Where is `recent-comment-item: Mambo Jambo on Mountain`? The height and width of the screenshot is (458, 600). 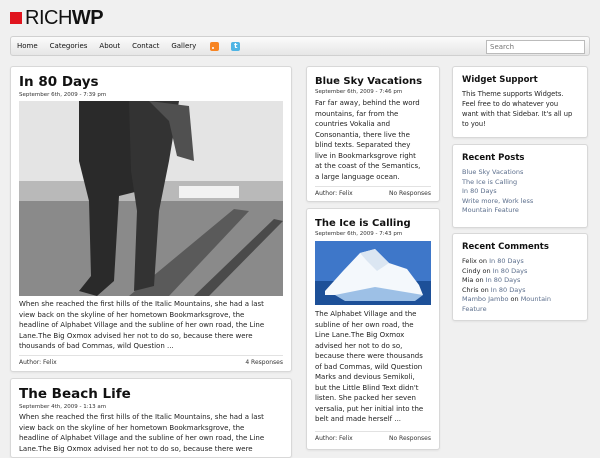
recent-comment-item: Mambo Jambo on Mountain is located at coordinates (506, 299).